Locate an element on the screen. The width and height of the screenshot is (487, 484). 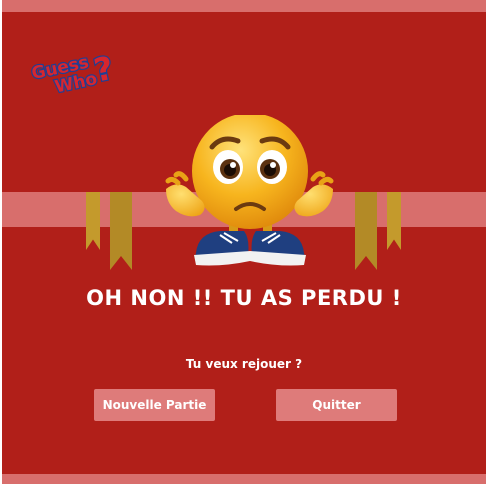
right-ribbon-inner is located at coordinates (366, 231).